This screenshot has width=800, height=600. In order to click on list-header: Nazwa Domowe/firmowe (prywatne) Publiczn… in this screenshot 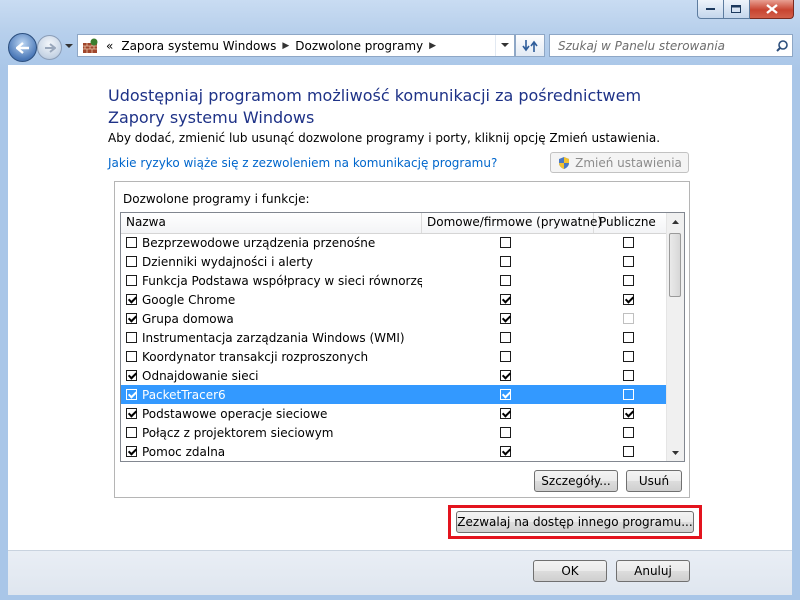, I will do `click(394, 223)`.